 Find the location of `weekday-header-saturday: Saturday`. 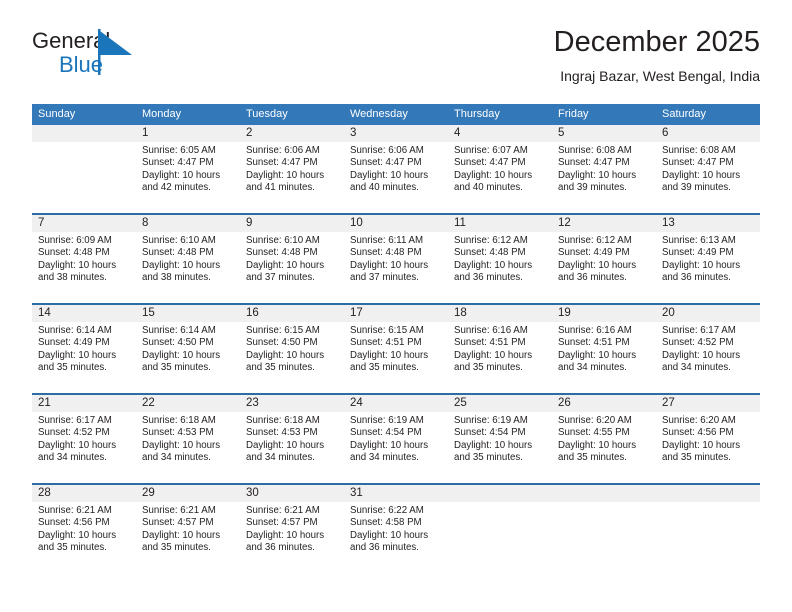

weekday-header-saturday: Saturday is located at coordinates (684, 114).